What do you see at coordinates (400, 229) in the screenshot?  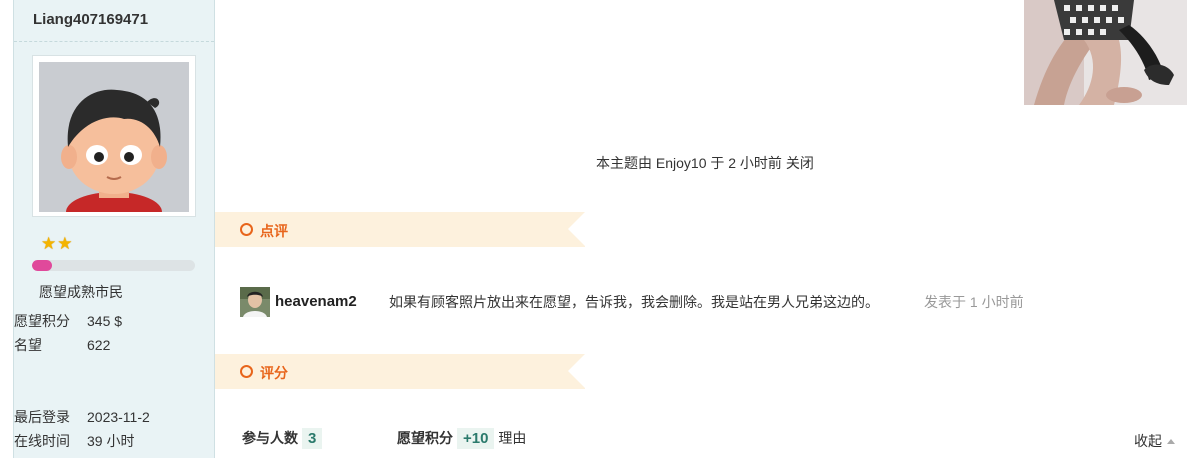 I see `review-section-header: 点评` at bounding box center [400, 229].